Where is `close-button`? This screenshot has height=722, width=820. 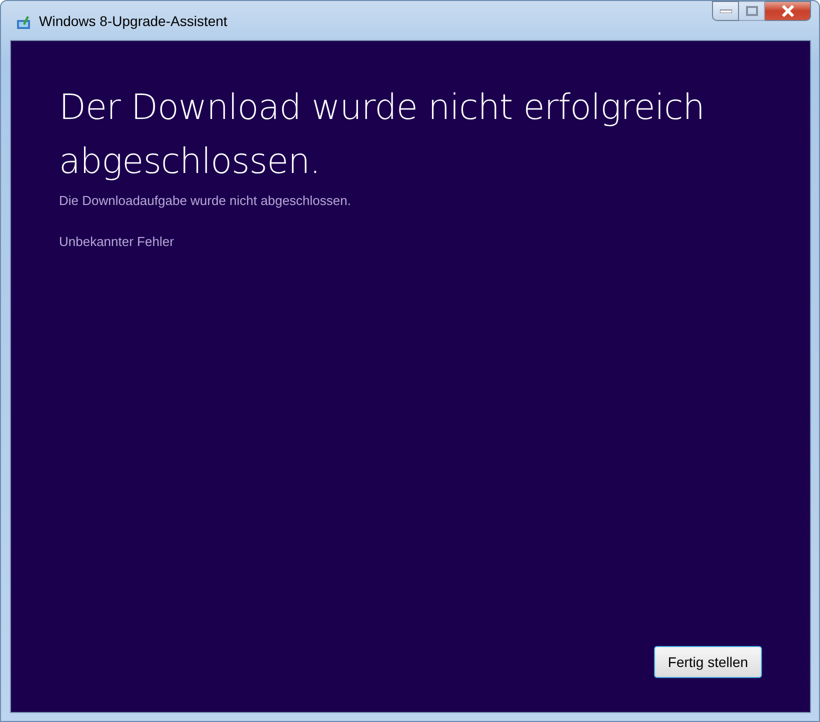
close-button is located at coordinates (788, 11).